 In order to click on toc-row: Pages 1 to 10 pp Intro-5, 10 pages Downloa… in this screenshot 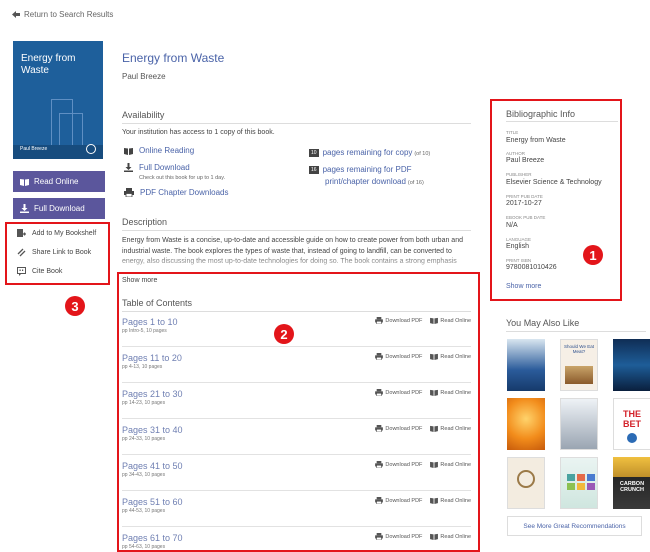, I will do `click(296, 330)`.